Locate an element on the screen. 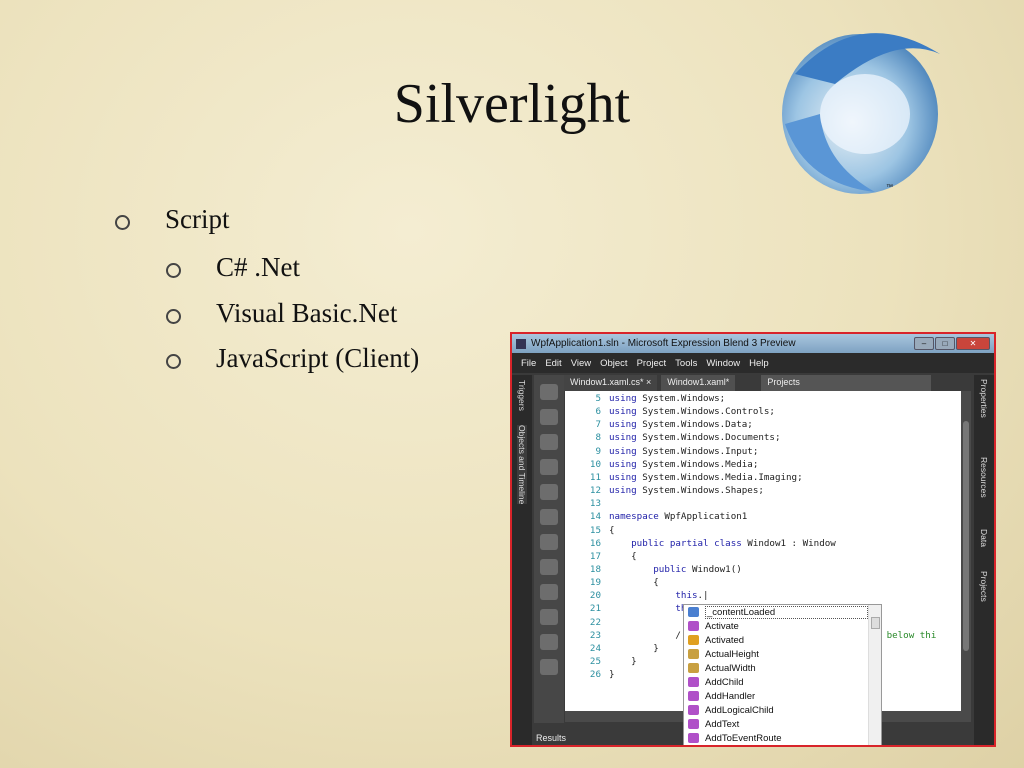 This screenshot has height=768, width=1024. ellipse-tool-icon is located at coordinates (549, 617).